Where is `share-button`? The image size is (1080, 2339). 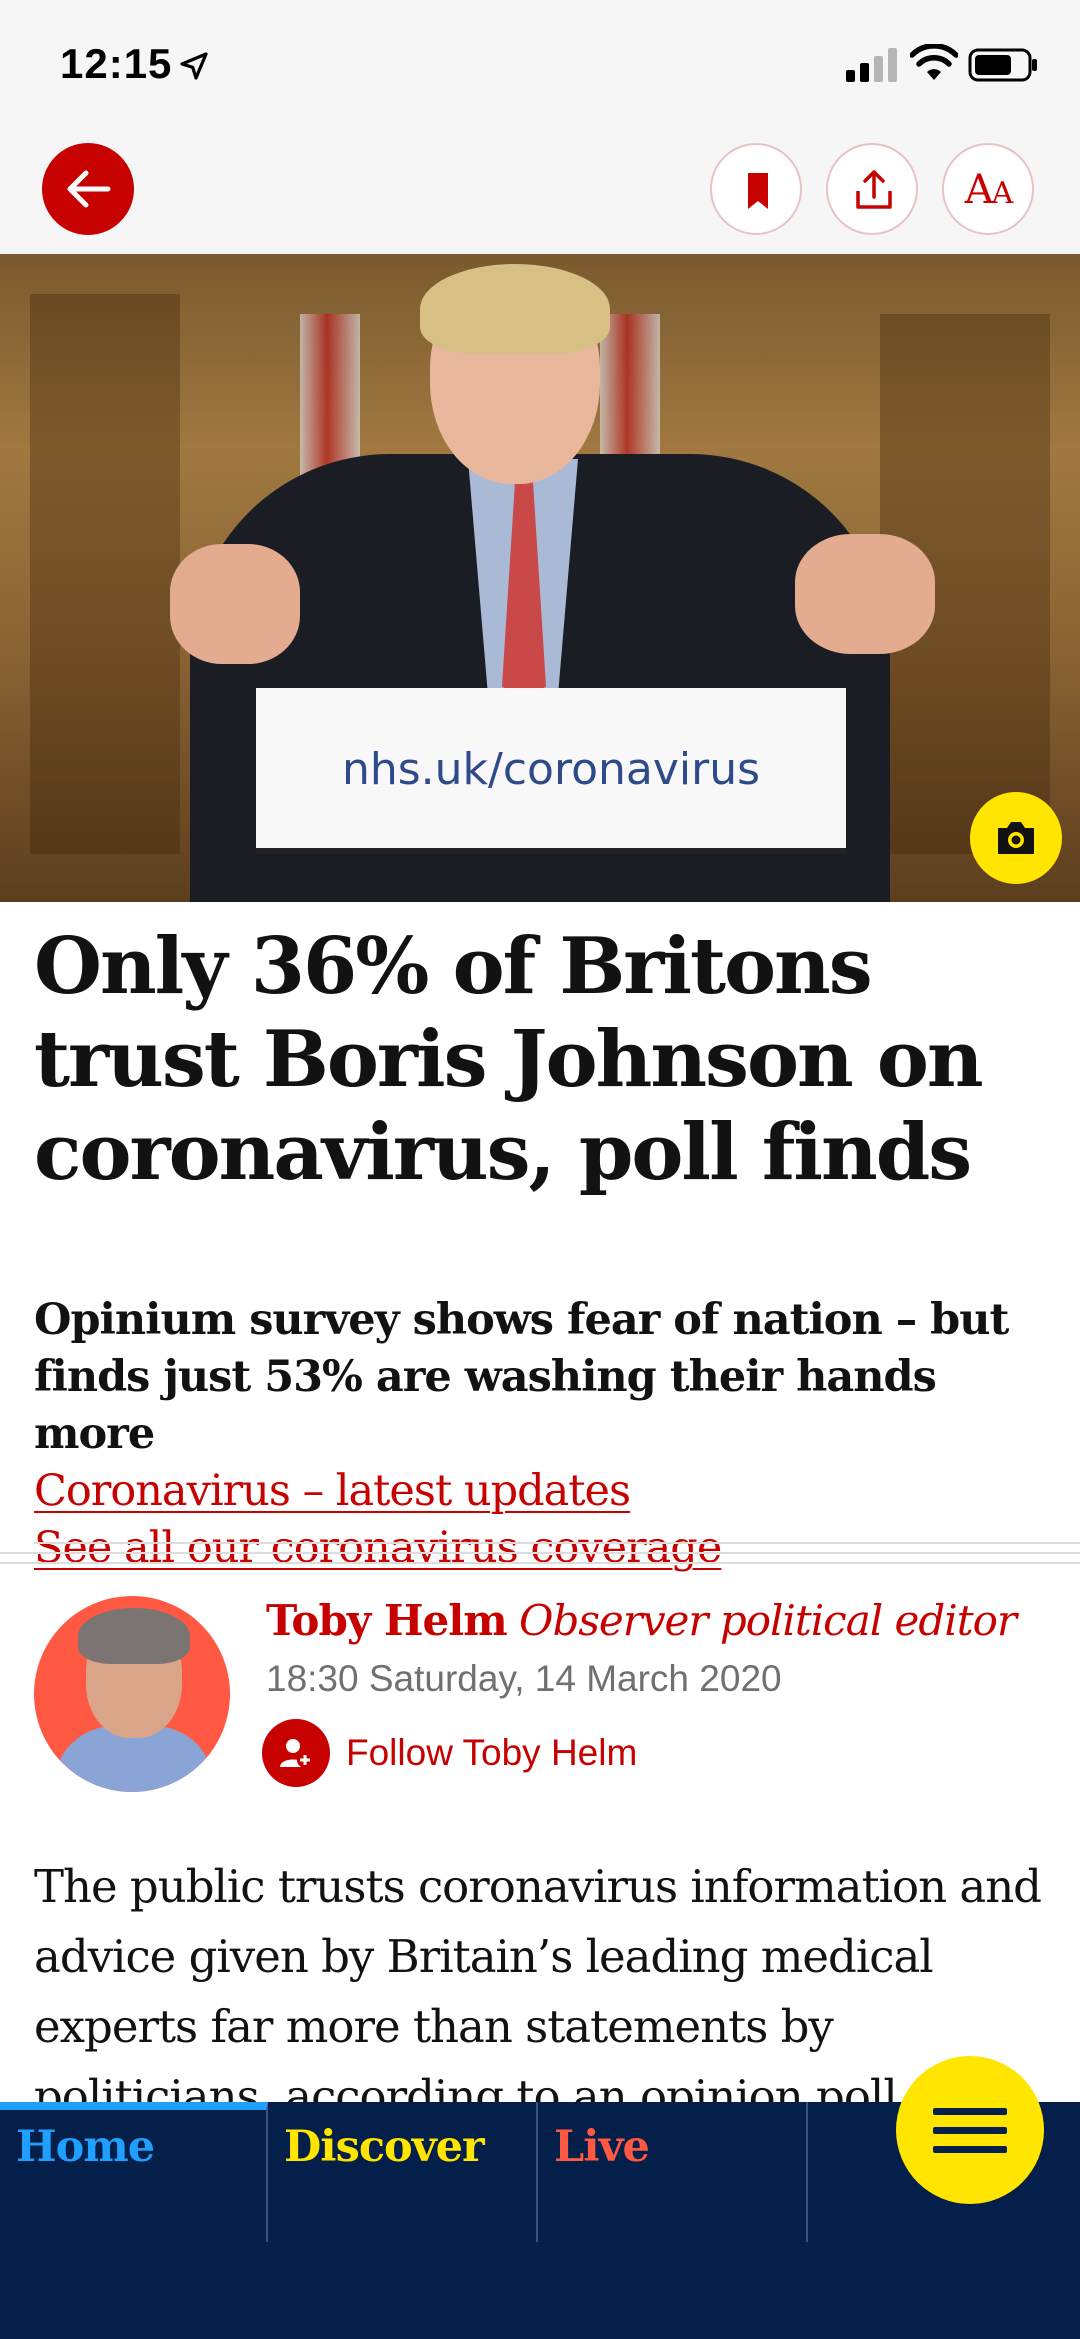
share-button is located at coordinates (872, 189).